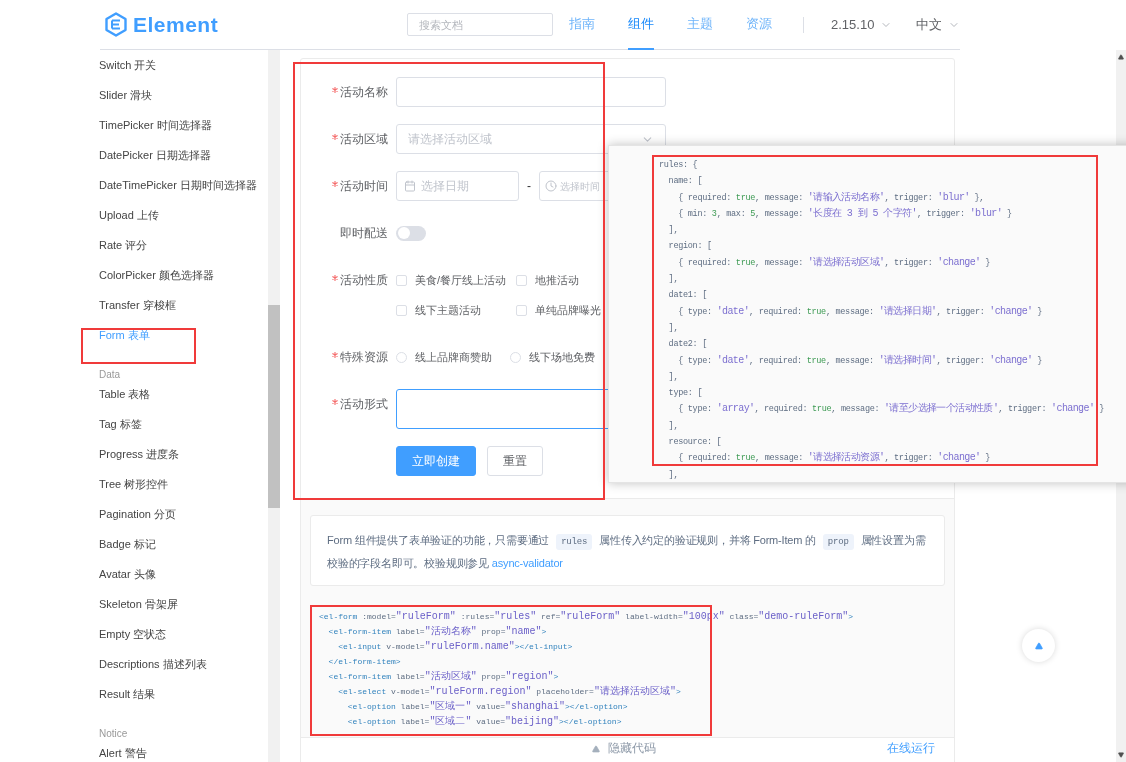  What do you see at coordinates (860, 360) in the screenshot?
I see `code-line: { type: 'date', required: true, message: '请选择时间', trigger: 'change' }` at bounding box center [860, 360].